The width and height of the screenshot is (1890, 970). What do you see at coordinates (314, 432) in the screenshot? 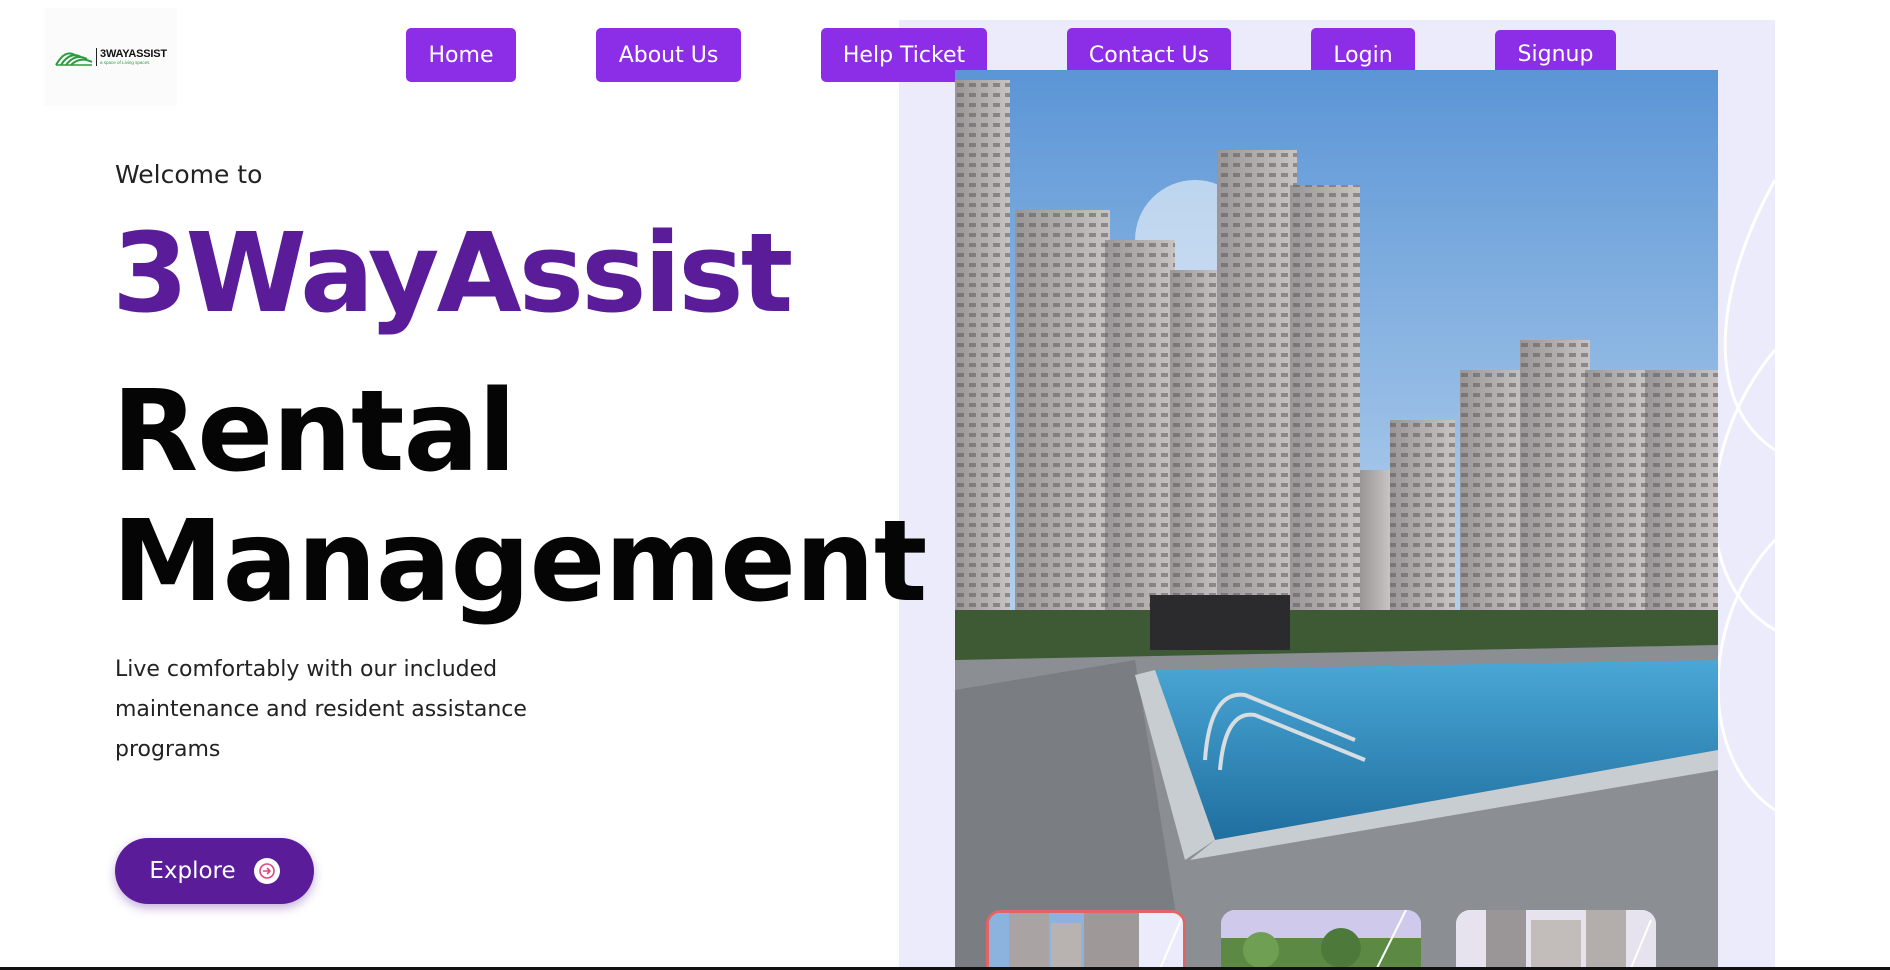
I see `headline-line-1: Rental` at bounding box center [314, 432].